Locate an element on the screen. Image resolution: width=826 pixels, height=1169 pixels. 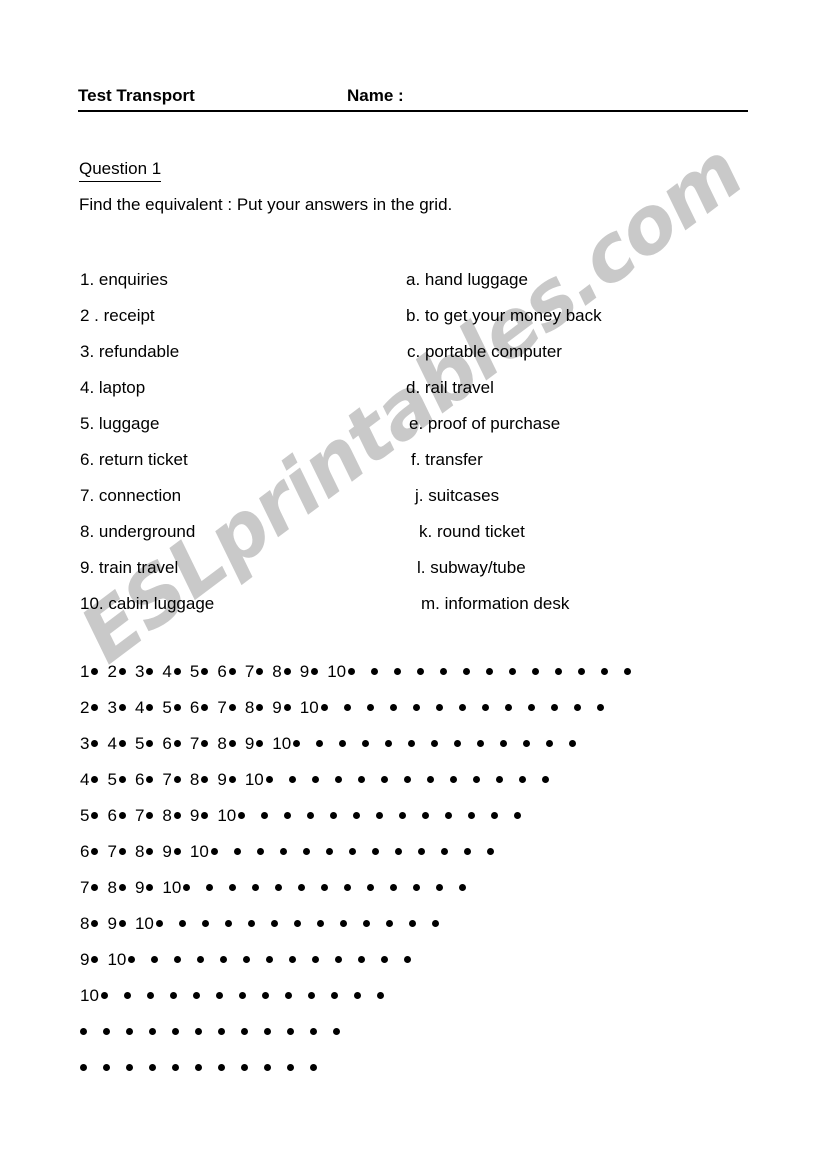
numbered-dot: 2 is located at coordinates (116, 672).